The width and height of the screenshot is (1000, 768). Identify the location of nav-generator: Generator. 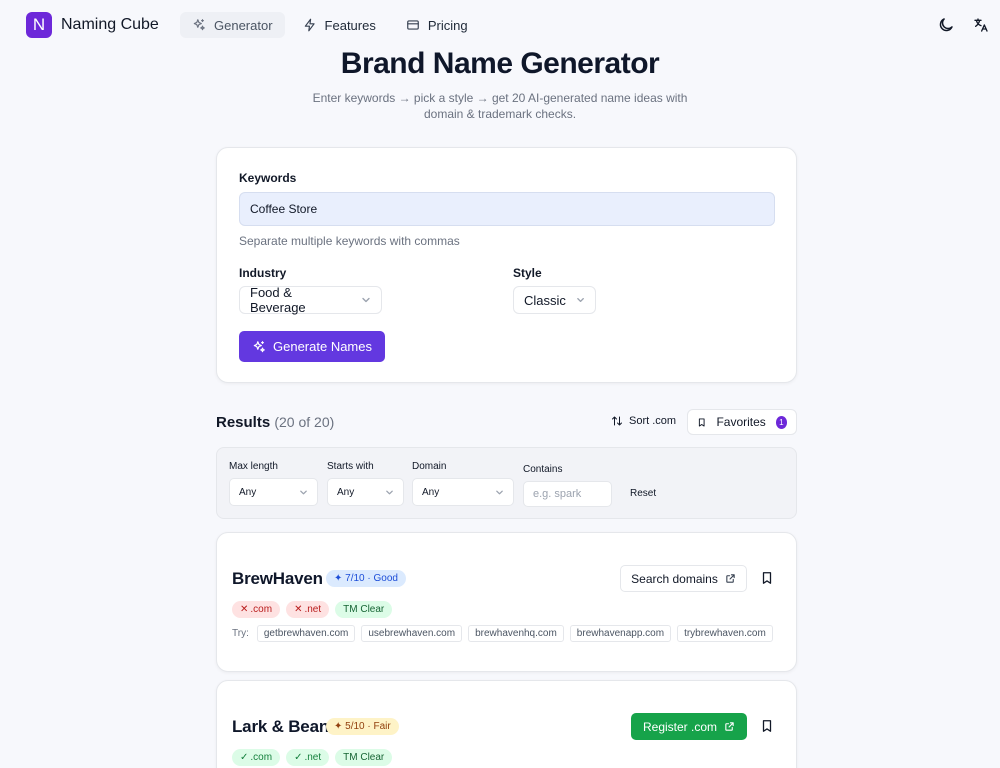
(232, 25).